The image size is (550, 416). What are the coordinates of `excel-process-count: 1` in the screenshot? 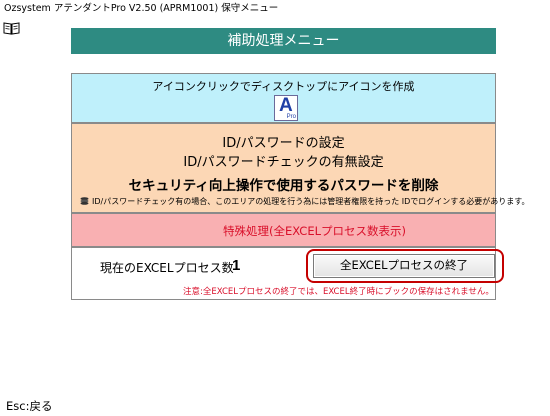 It's located at (236, 265).